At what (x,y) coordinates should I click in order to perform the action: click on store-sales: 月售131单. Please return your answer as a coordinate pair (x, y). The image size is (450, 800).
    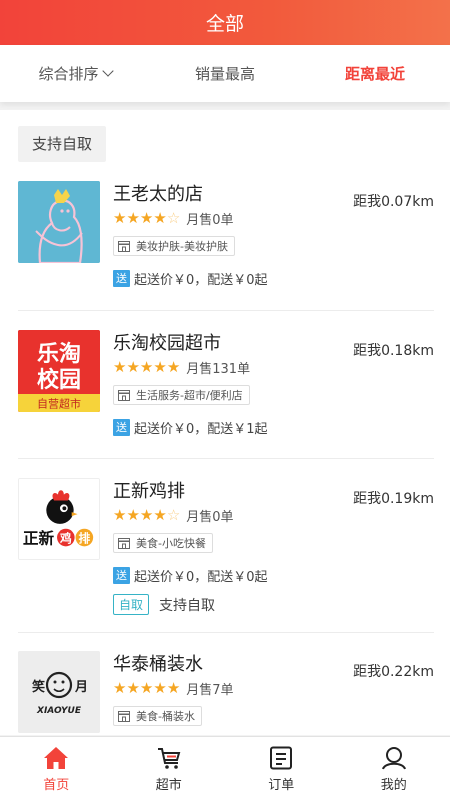
    Looking at the image, I should click on (218, 369).